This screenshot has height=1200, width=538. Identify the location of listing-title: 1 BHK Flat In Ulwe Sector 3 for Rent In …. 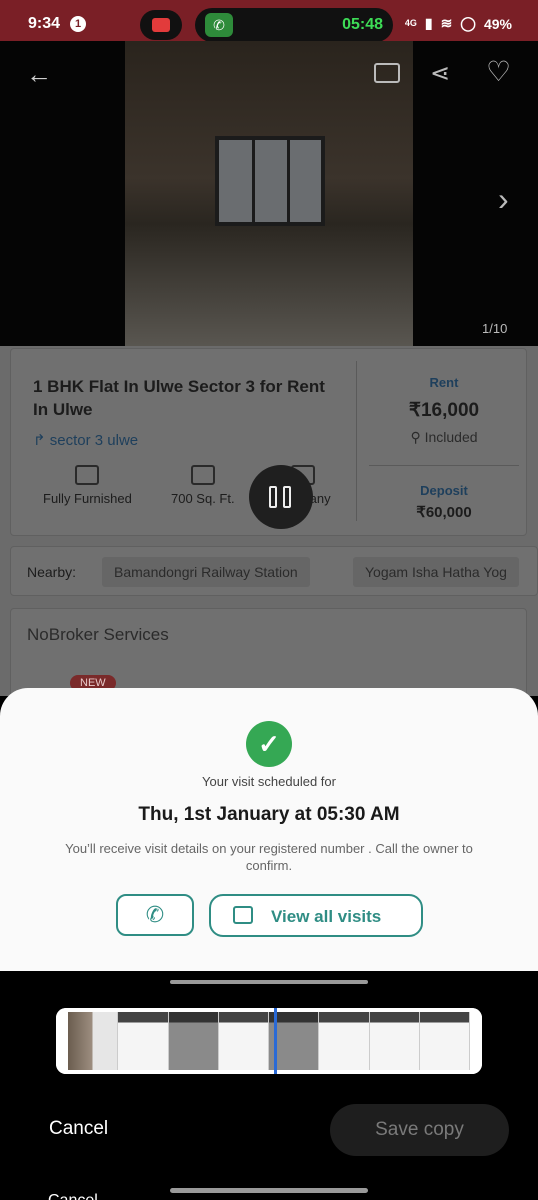
(179, 398).